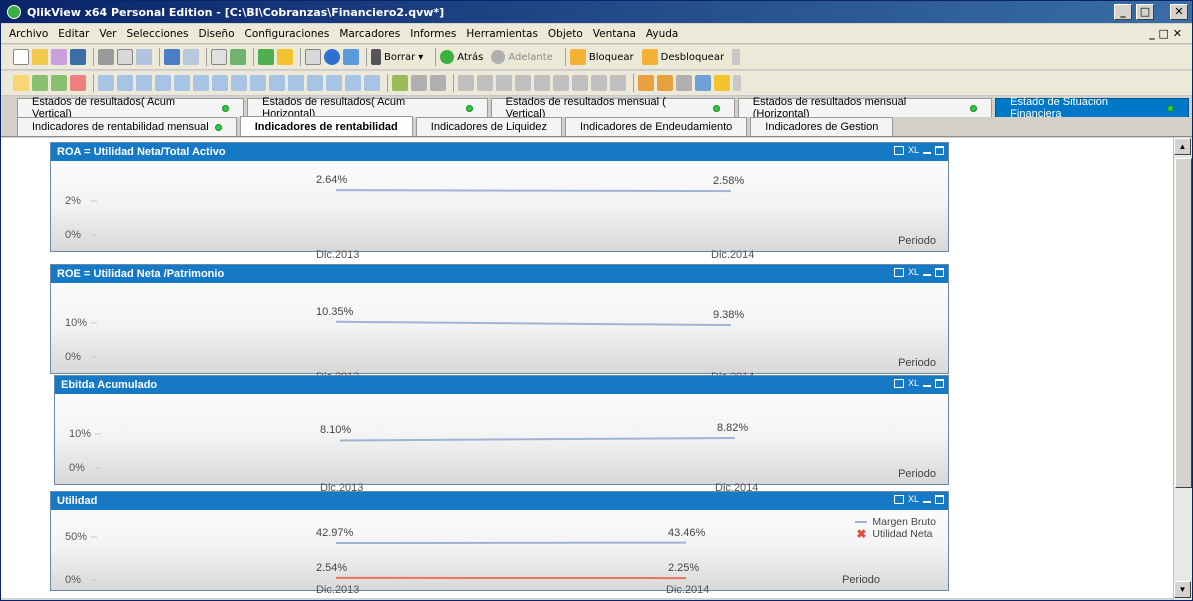  What do you see at coordinates (499, 501) in the screenshot?
I see `chart-caption: Utilidad XL` at bounding box center [499, 501].